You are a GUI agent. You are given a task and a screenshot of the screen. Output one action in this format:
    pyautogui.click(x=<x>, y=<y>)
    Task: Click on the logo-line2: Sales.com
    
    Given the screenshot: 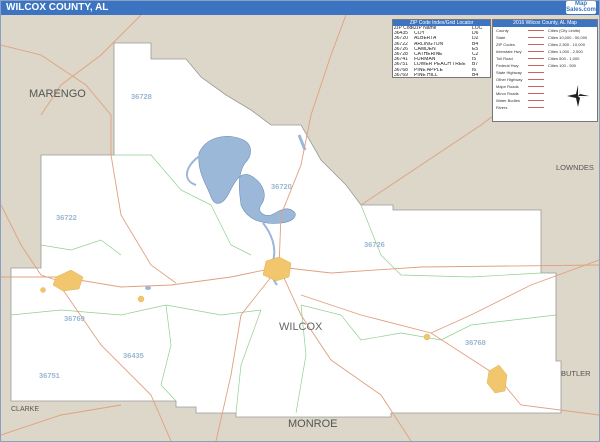 What is the action you would take?
    pyautogui.click(x=581, y=10)
    